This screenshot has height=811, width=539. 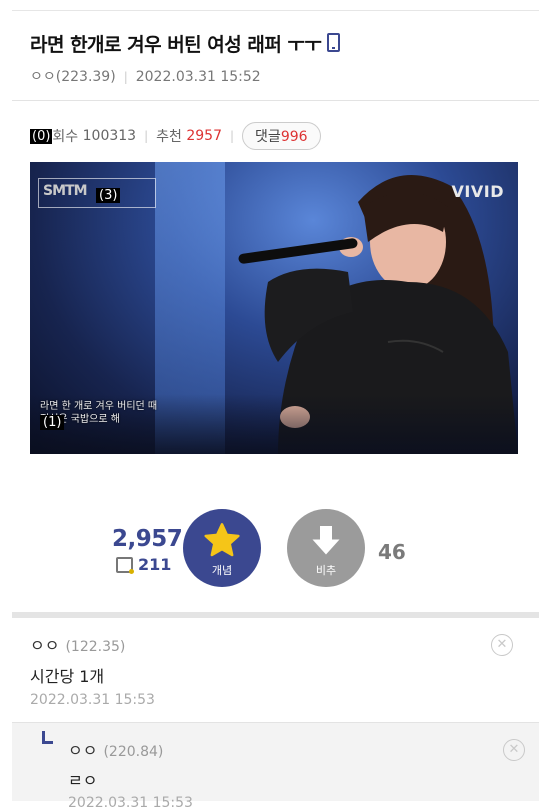 What do you see at coordinates (204, 136) in the screenshot?
I see `recommend-count: 2957` at bounding box center [204, 136].